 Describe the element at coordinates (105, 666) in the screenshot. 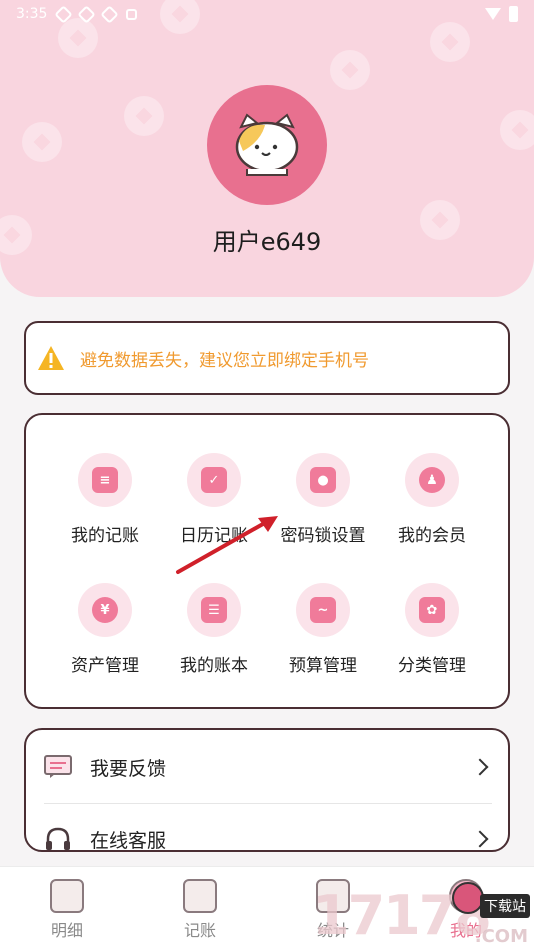

I see `grid-item-label: 资产管理` at that location.